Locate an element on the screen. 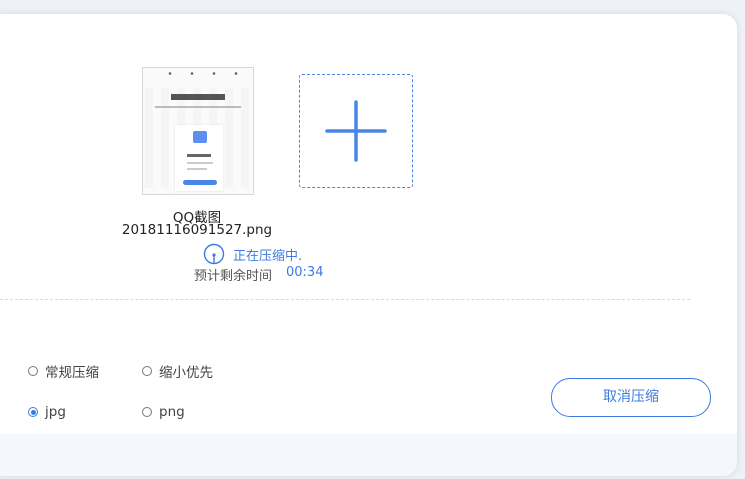  remaining-time-value: 00:34 is located at coordinates (305, 272).